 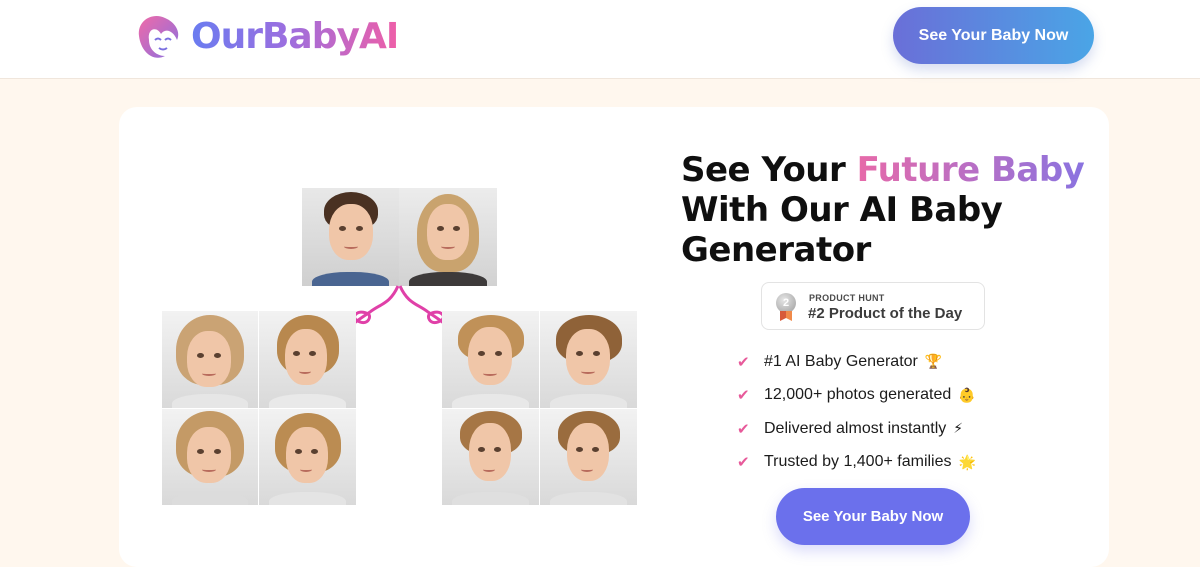 I want to click on parent-photo-father, so click(x=350, y=237).